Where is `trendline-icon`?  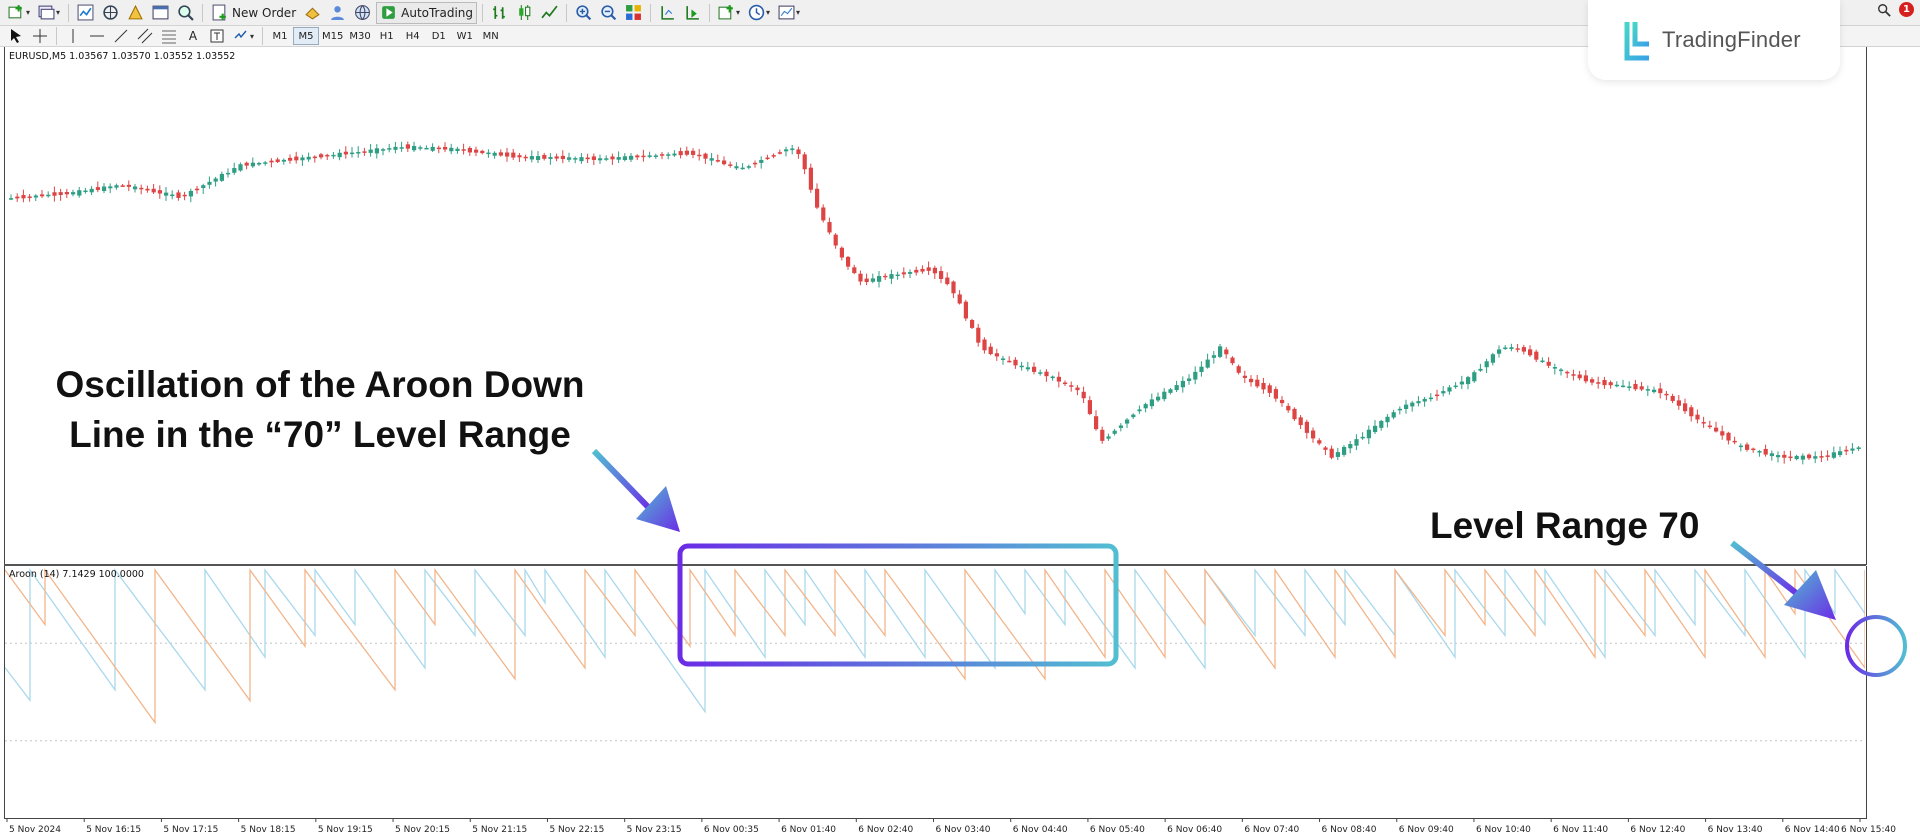 trendline-icon is located at coordinates (121, 36).